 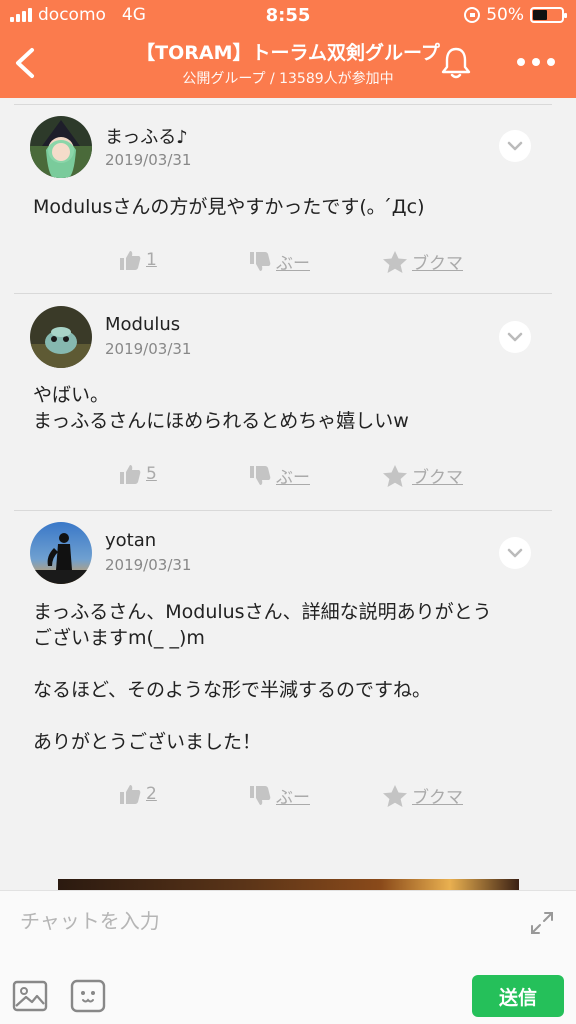 I want to click on post-actions: 1 ぶー ブクマ, so click(x=288, y=264).